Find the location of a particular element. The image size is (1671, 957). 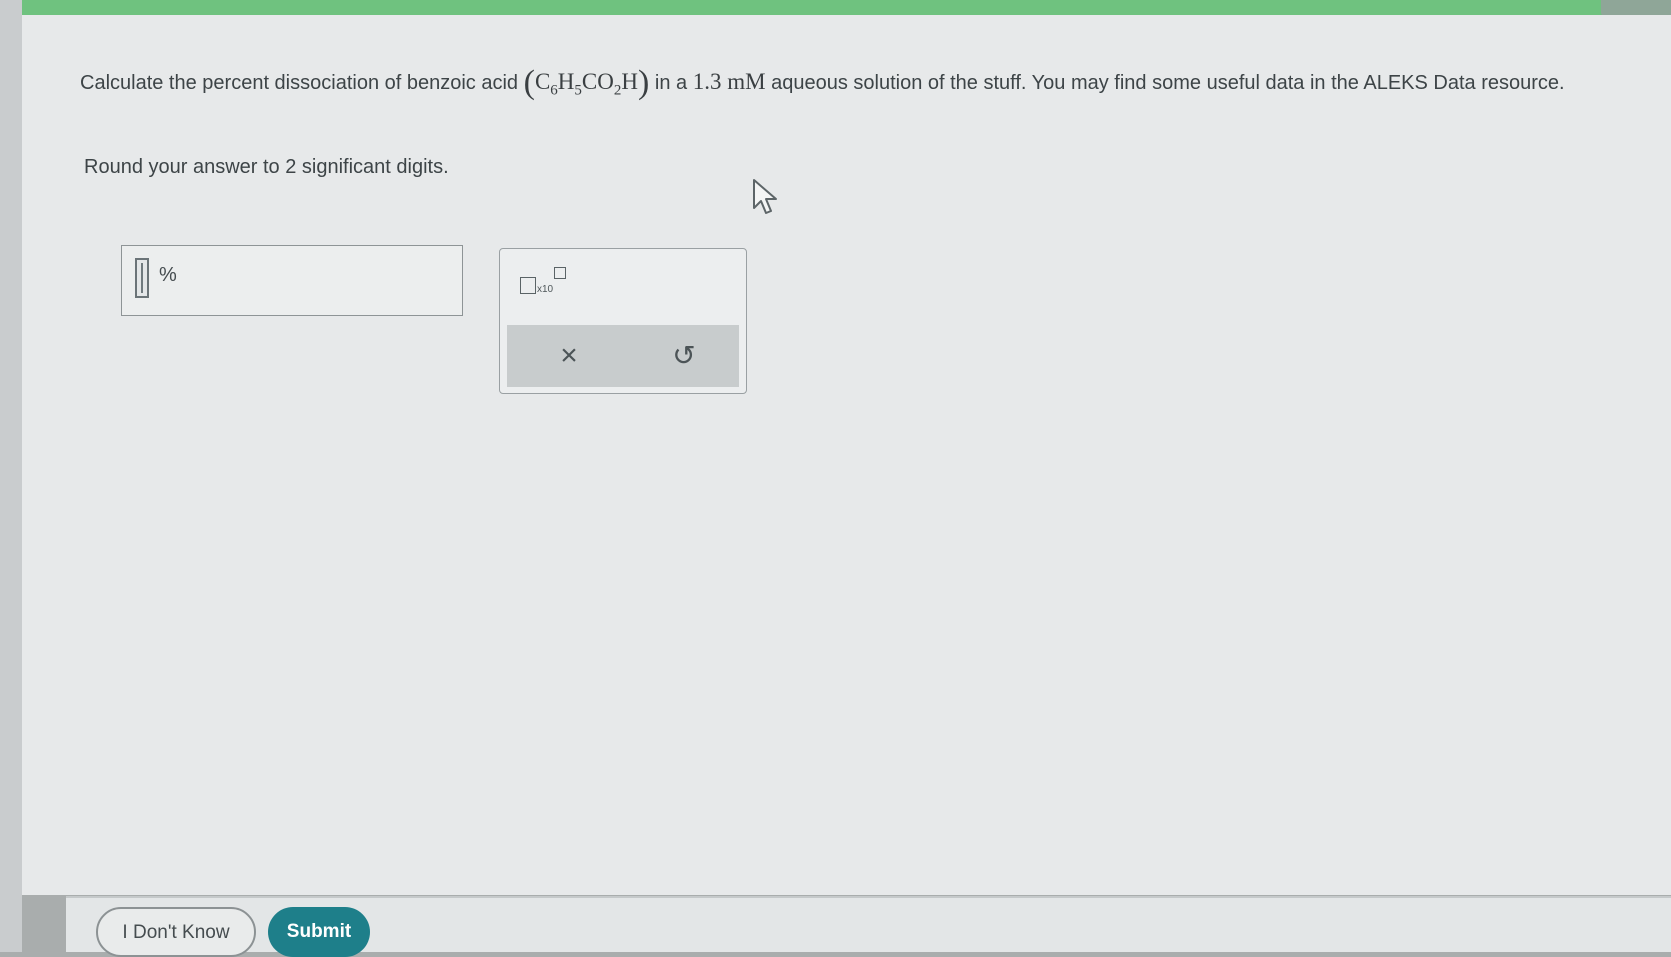

clear-button: × is located at coordinates (569, 356).